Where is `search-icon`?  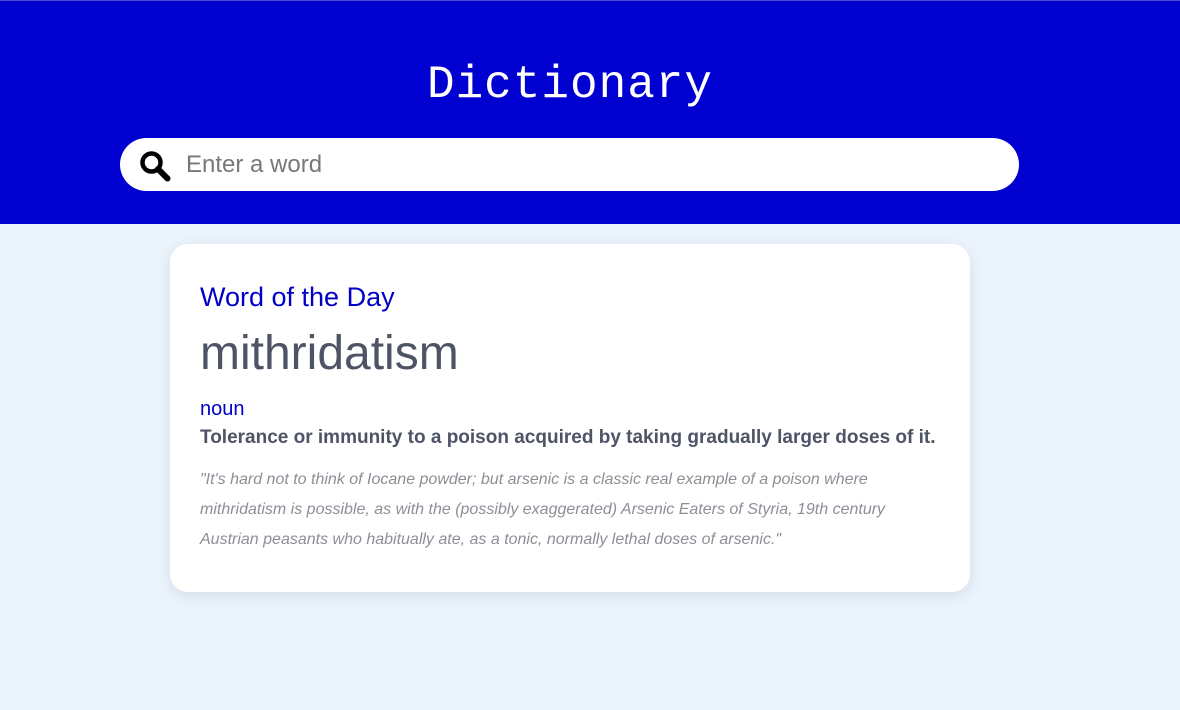 search-icon is located at coordinates (155, 166).